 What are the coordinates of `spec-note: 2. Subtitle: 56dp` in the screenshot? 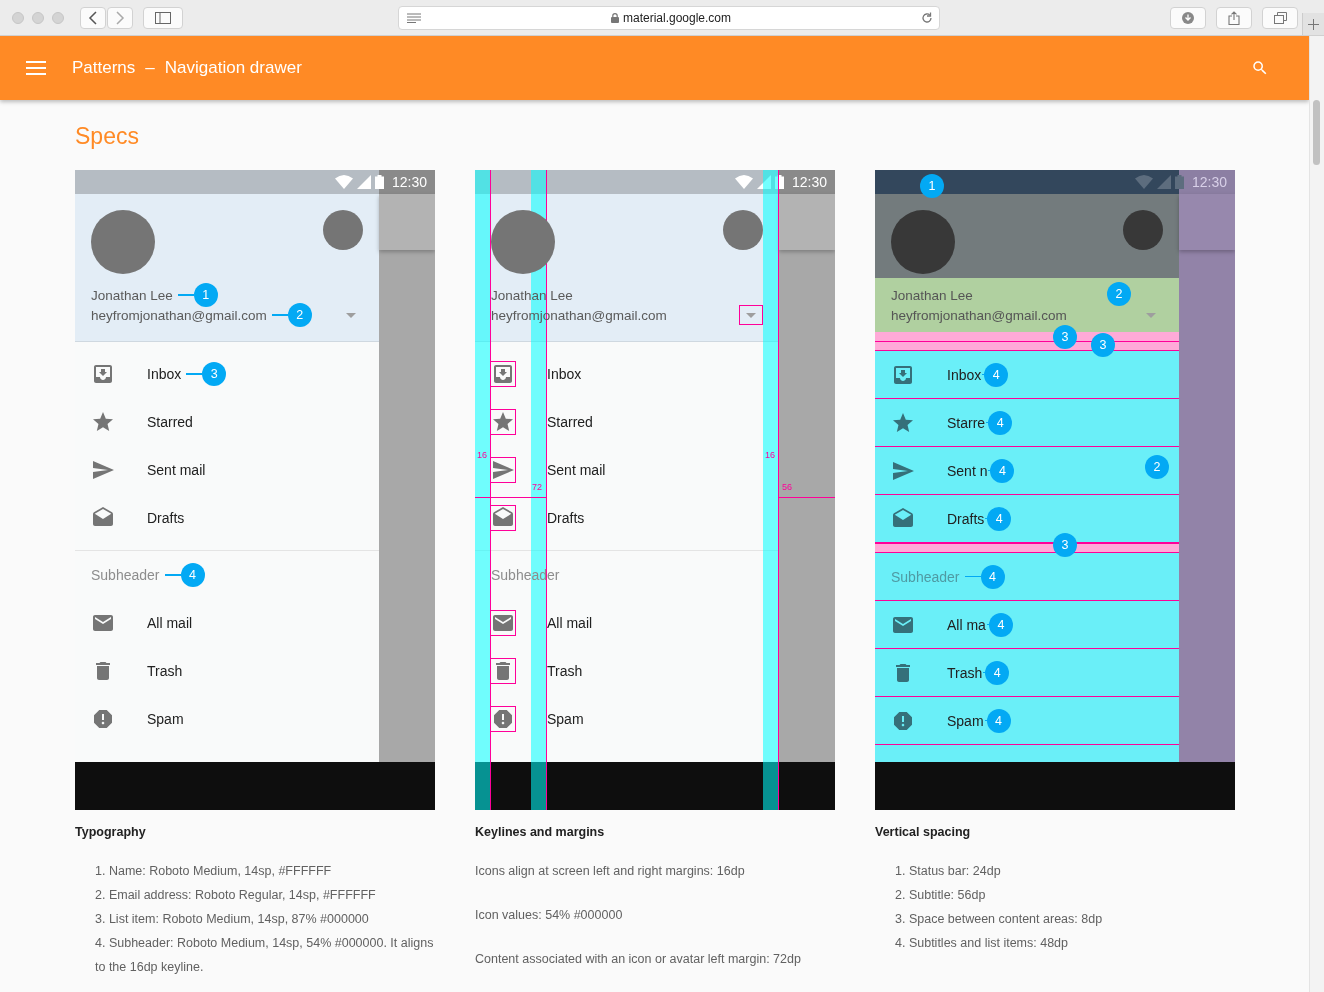 It's located at (941, 895).